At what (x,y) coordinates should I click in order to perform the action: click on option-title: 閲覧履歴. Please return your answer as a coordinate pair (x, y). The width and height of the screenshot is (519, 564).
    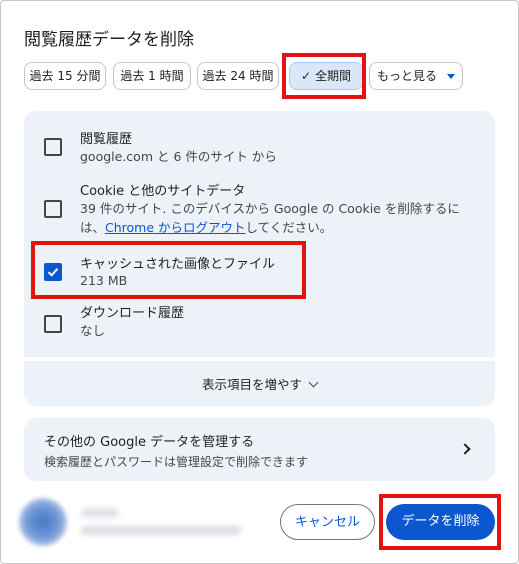
    Looking at the image, I should click on (106, 139).